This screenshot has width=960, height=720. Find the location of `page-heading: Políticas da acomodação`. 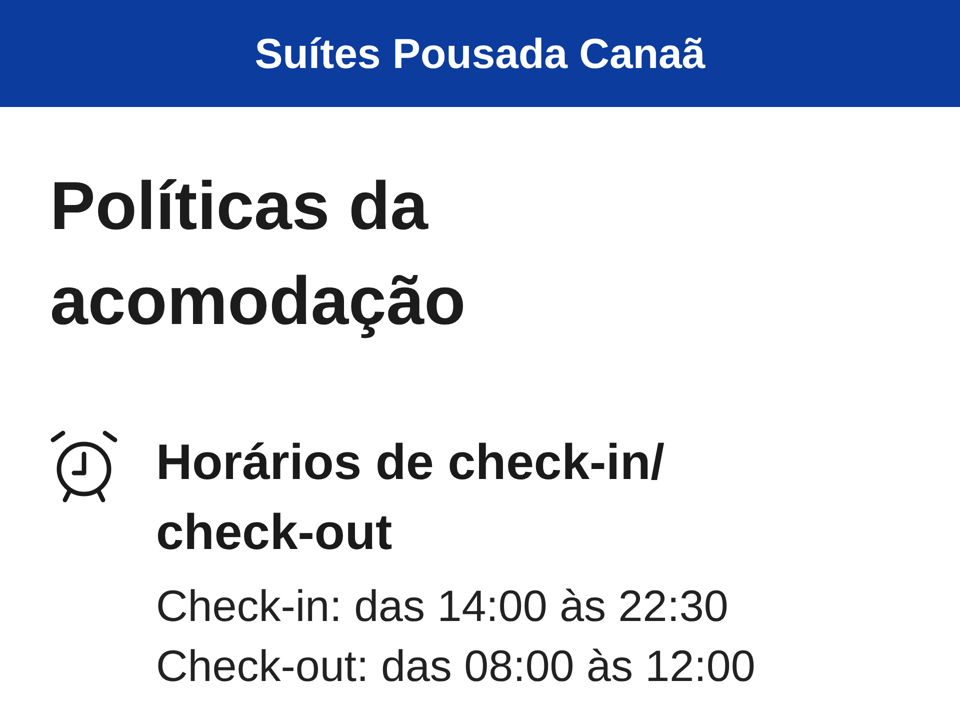

page-heading: Políticas da acomodação is located at coordinates (258, 254).